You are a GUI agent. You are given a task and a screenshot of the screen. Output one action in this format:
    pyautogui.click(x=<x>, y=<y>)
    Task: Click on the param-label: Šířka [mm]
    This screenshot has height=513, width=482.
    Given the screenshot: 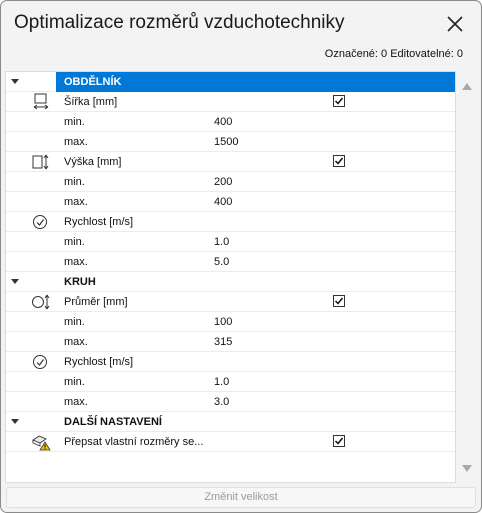 What is the action you would take?
    pyautogui.click(x=91, y=102)
    